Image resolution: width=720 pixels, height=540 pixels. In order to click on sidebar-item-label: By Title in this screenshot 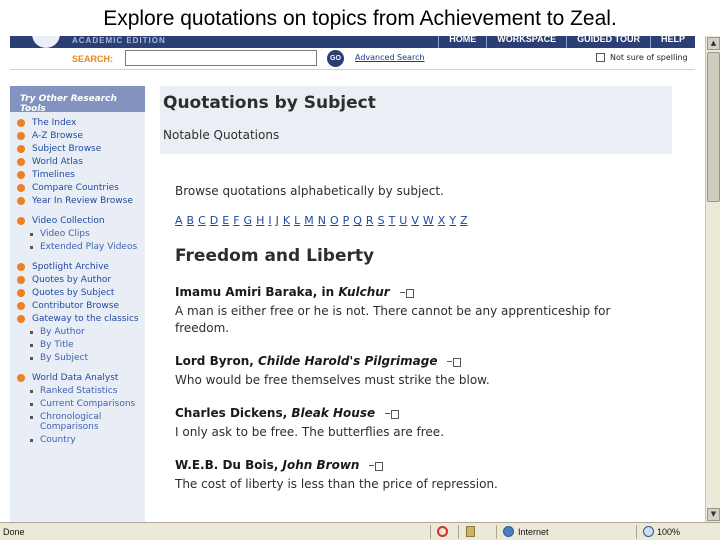, I will do `click(57, 345)`.